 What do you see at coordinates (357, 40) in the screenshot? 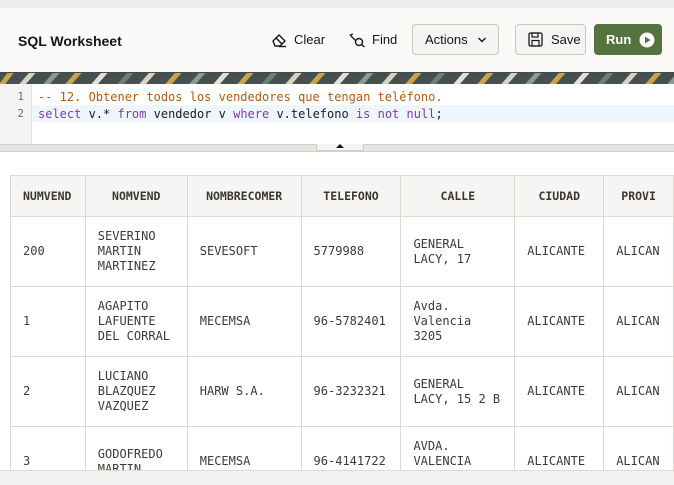
I see `find-icon` at bounding box center [357, 40].